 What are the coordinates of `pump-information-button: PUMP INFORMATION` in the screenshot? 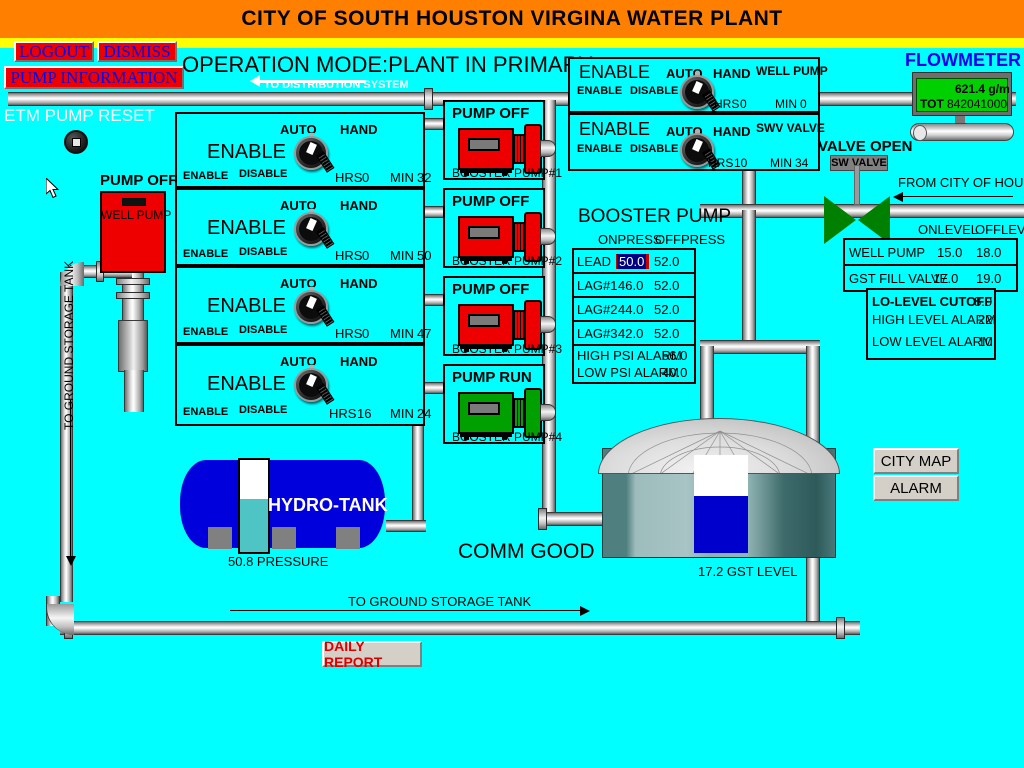 It's located at (94, 77).